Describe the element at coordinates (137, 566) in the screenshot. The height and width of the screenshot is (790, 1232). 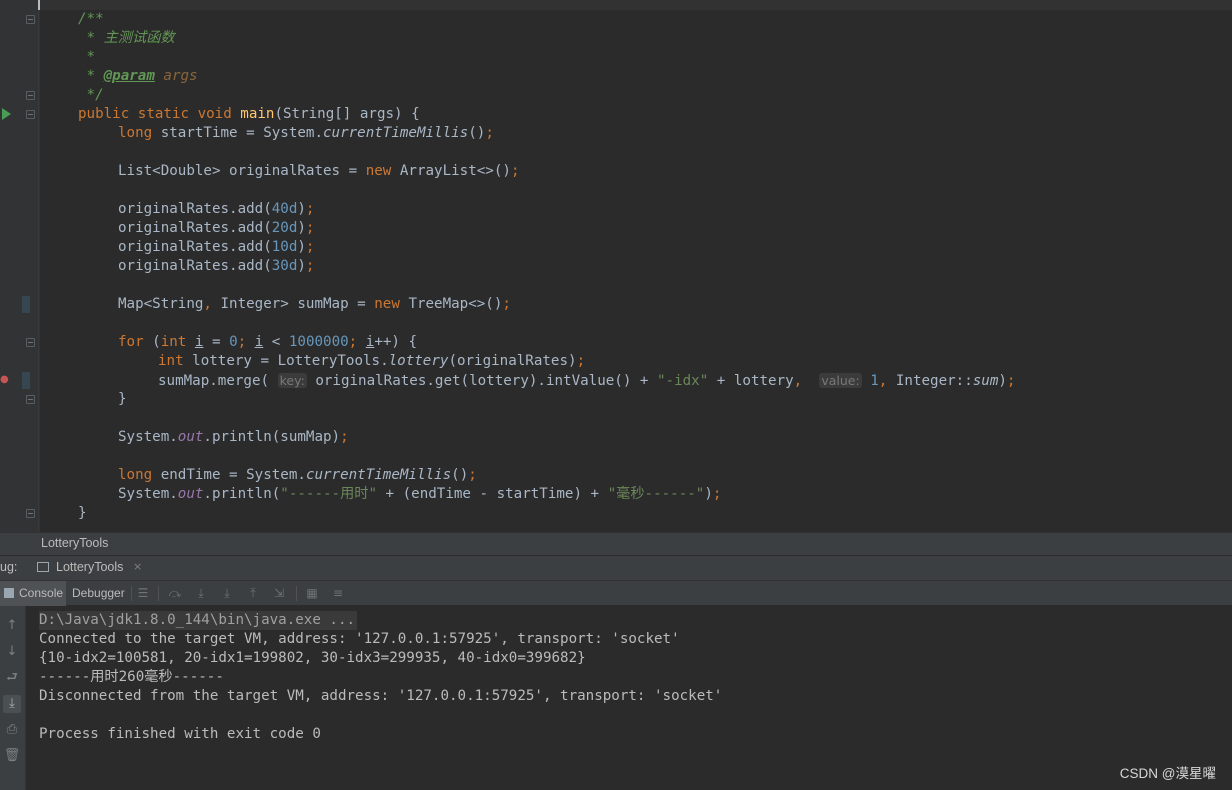
I see `close-icon: ×` at that location.